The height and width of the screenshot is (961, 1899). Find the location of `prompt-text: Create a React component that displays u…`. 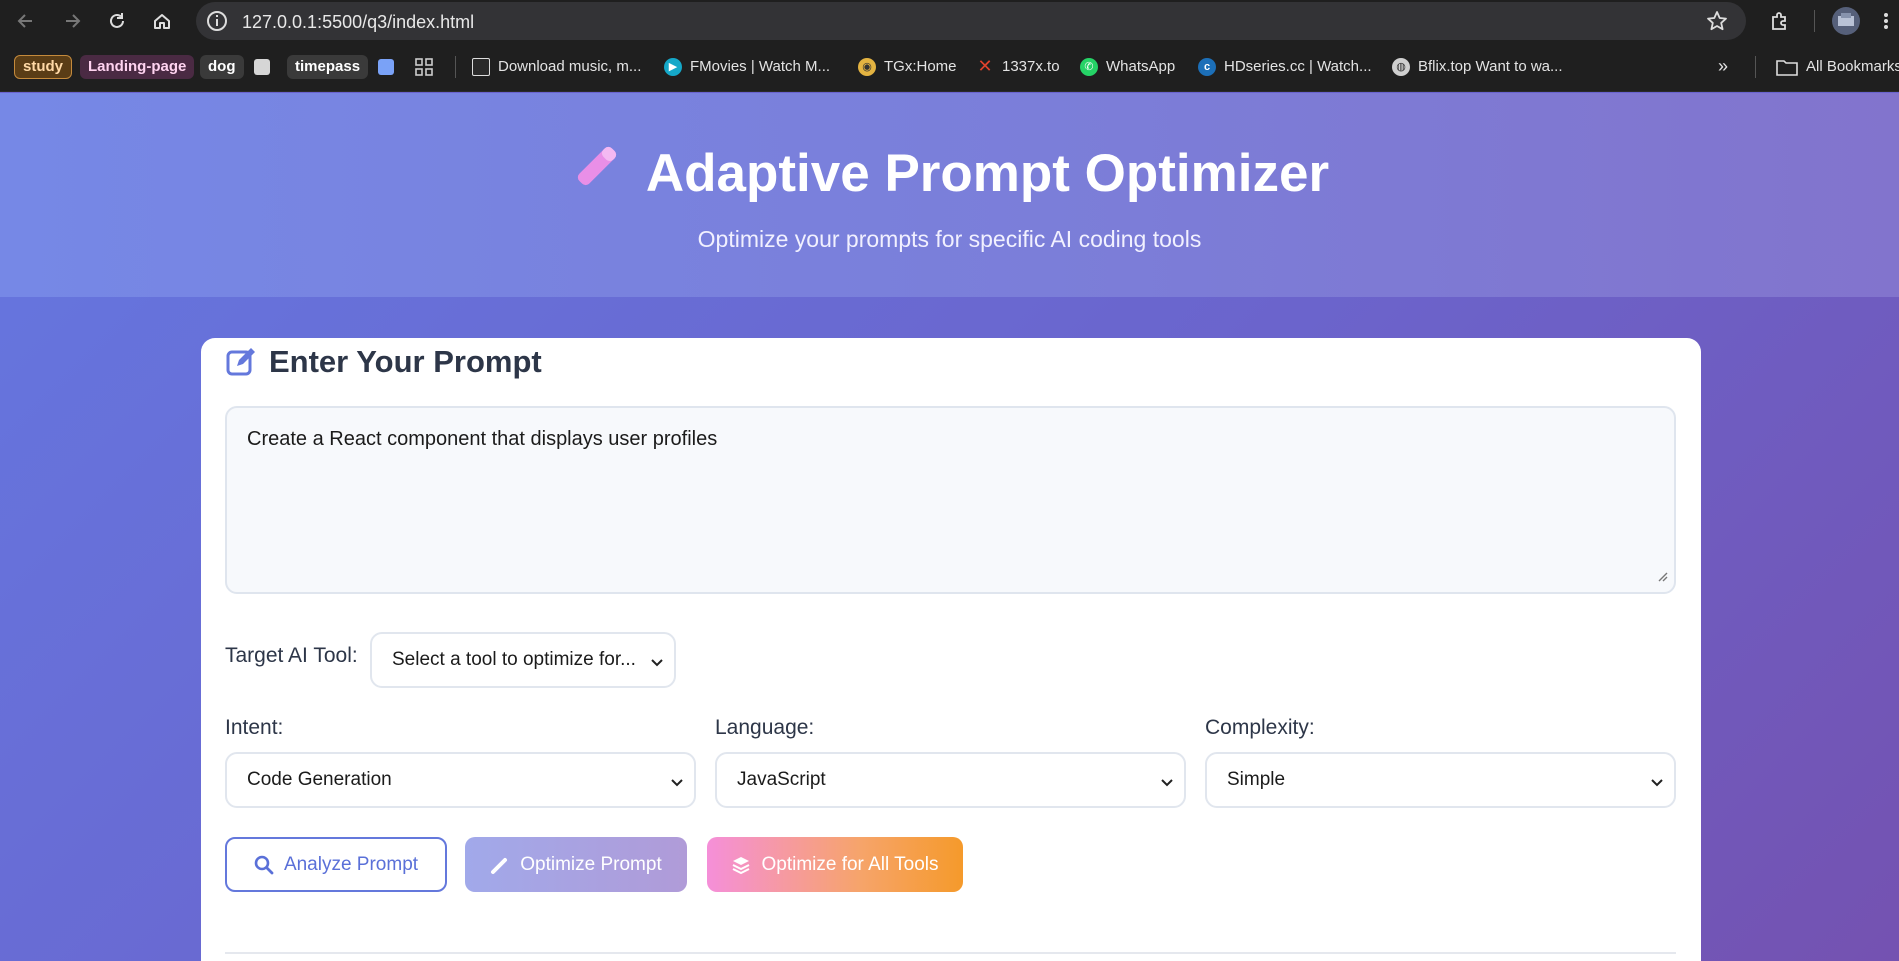

prompt-text: Create a React component that displays u… is located at coordinates (482, 439).